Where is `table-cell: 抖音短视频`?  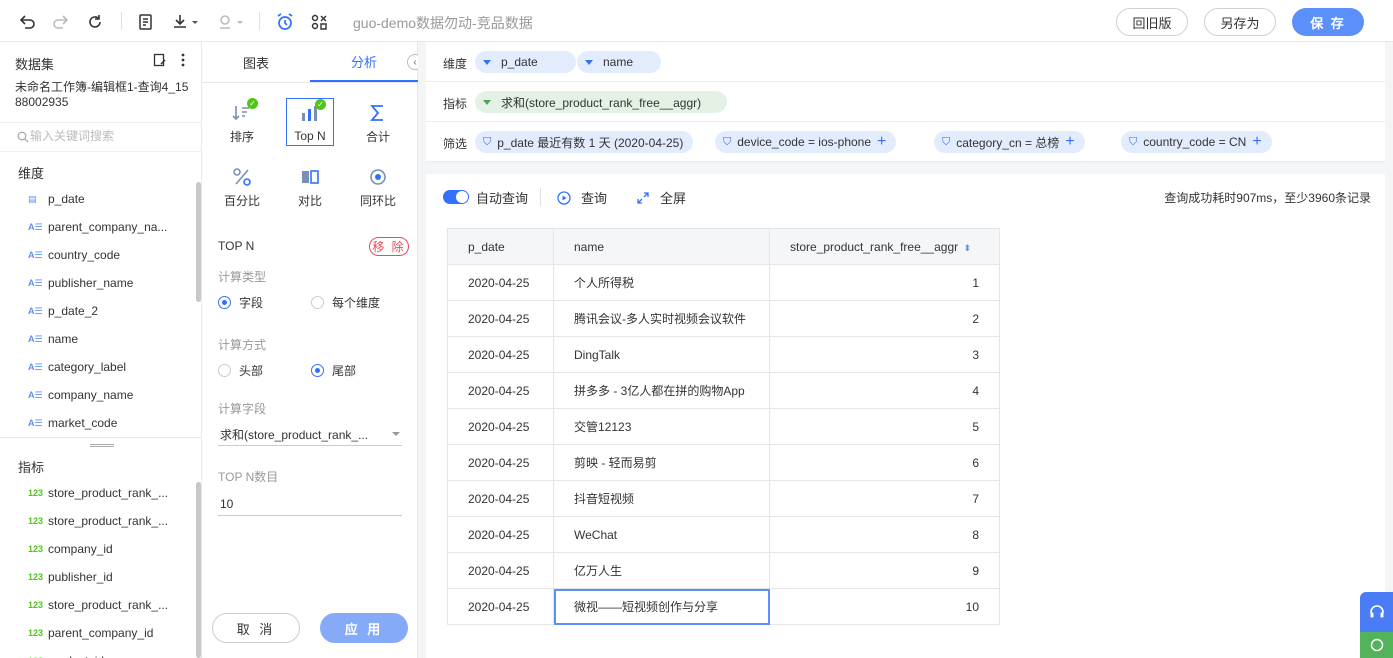 table-cell: 抖音短视频 is located at coordinates (661, 498).